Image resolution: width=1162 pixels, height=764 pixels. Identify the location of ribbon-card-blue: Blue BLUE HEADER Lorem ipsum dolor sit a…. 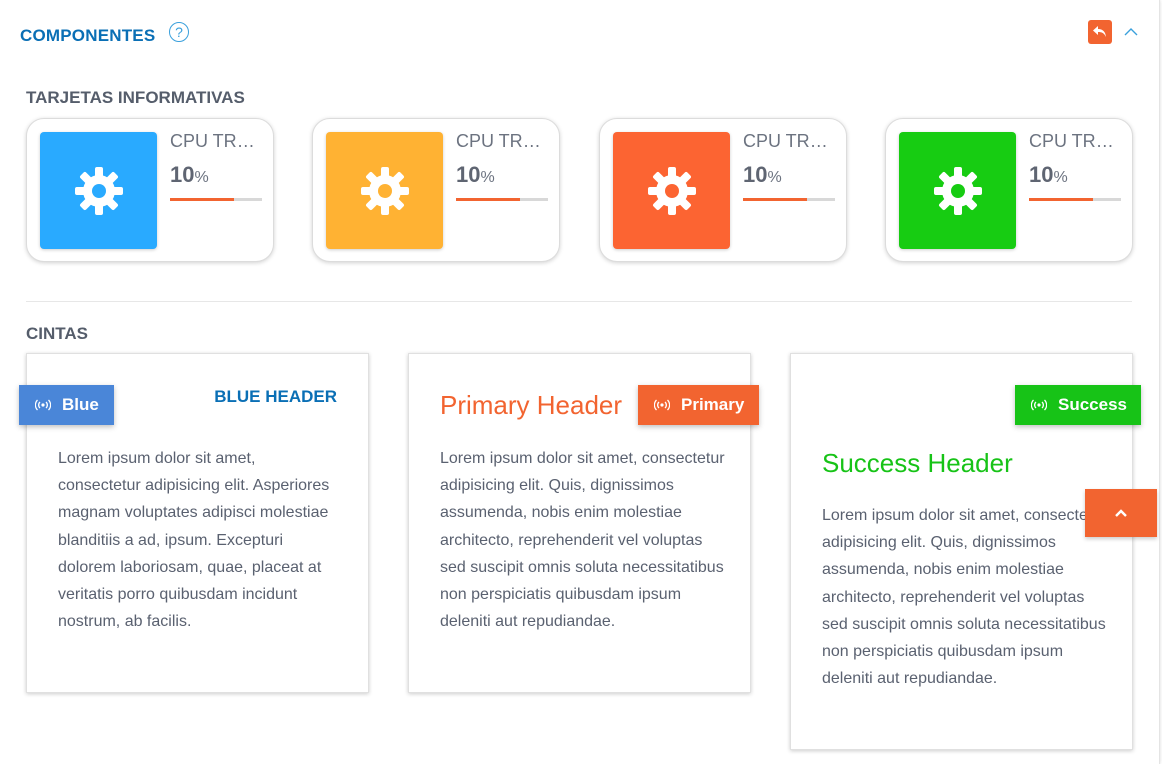
(194, 523).